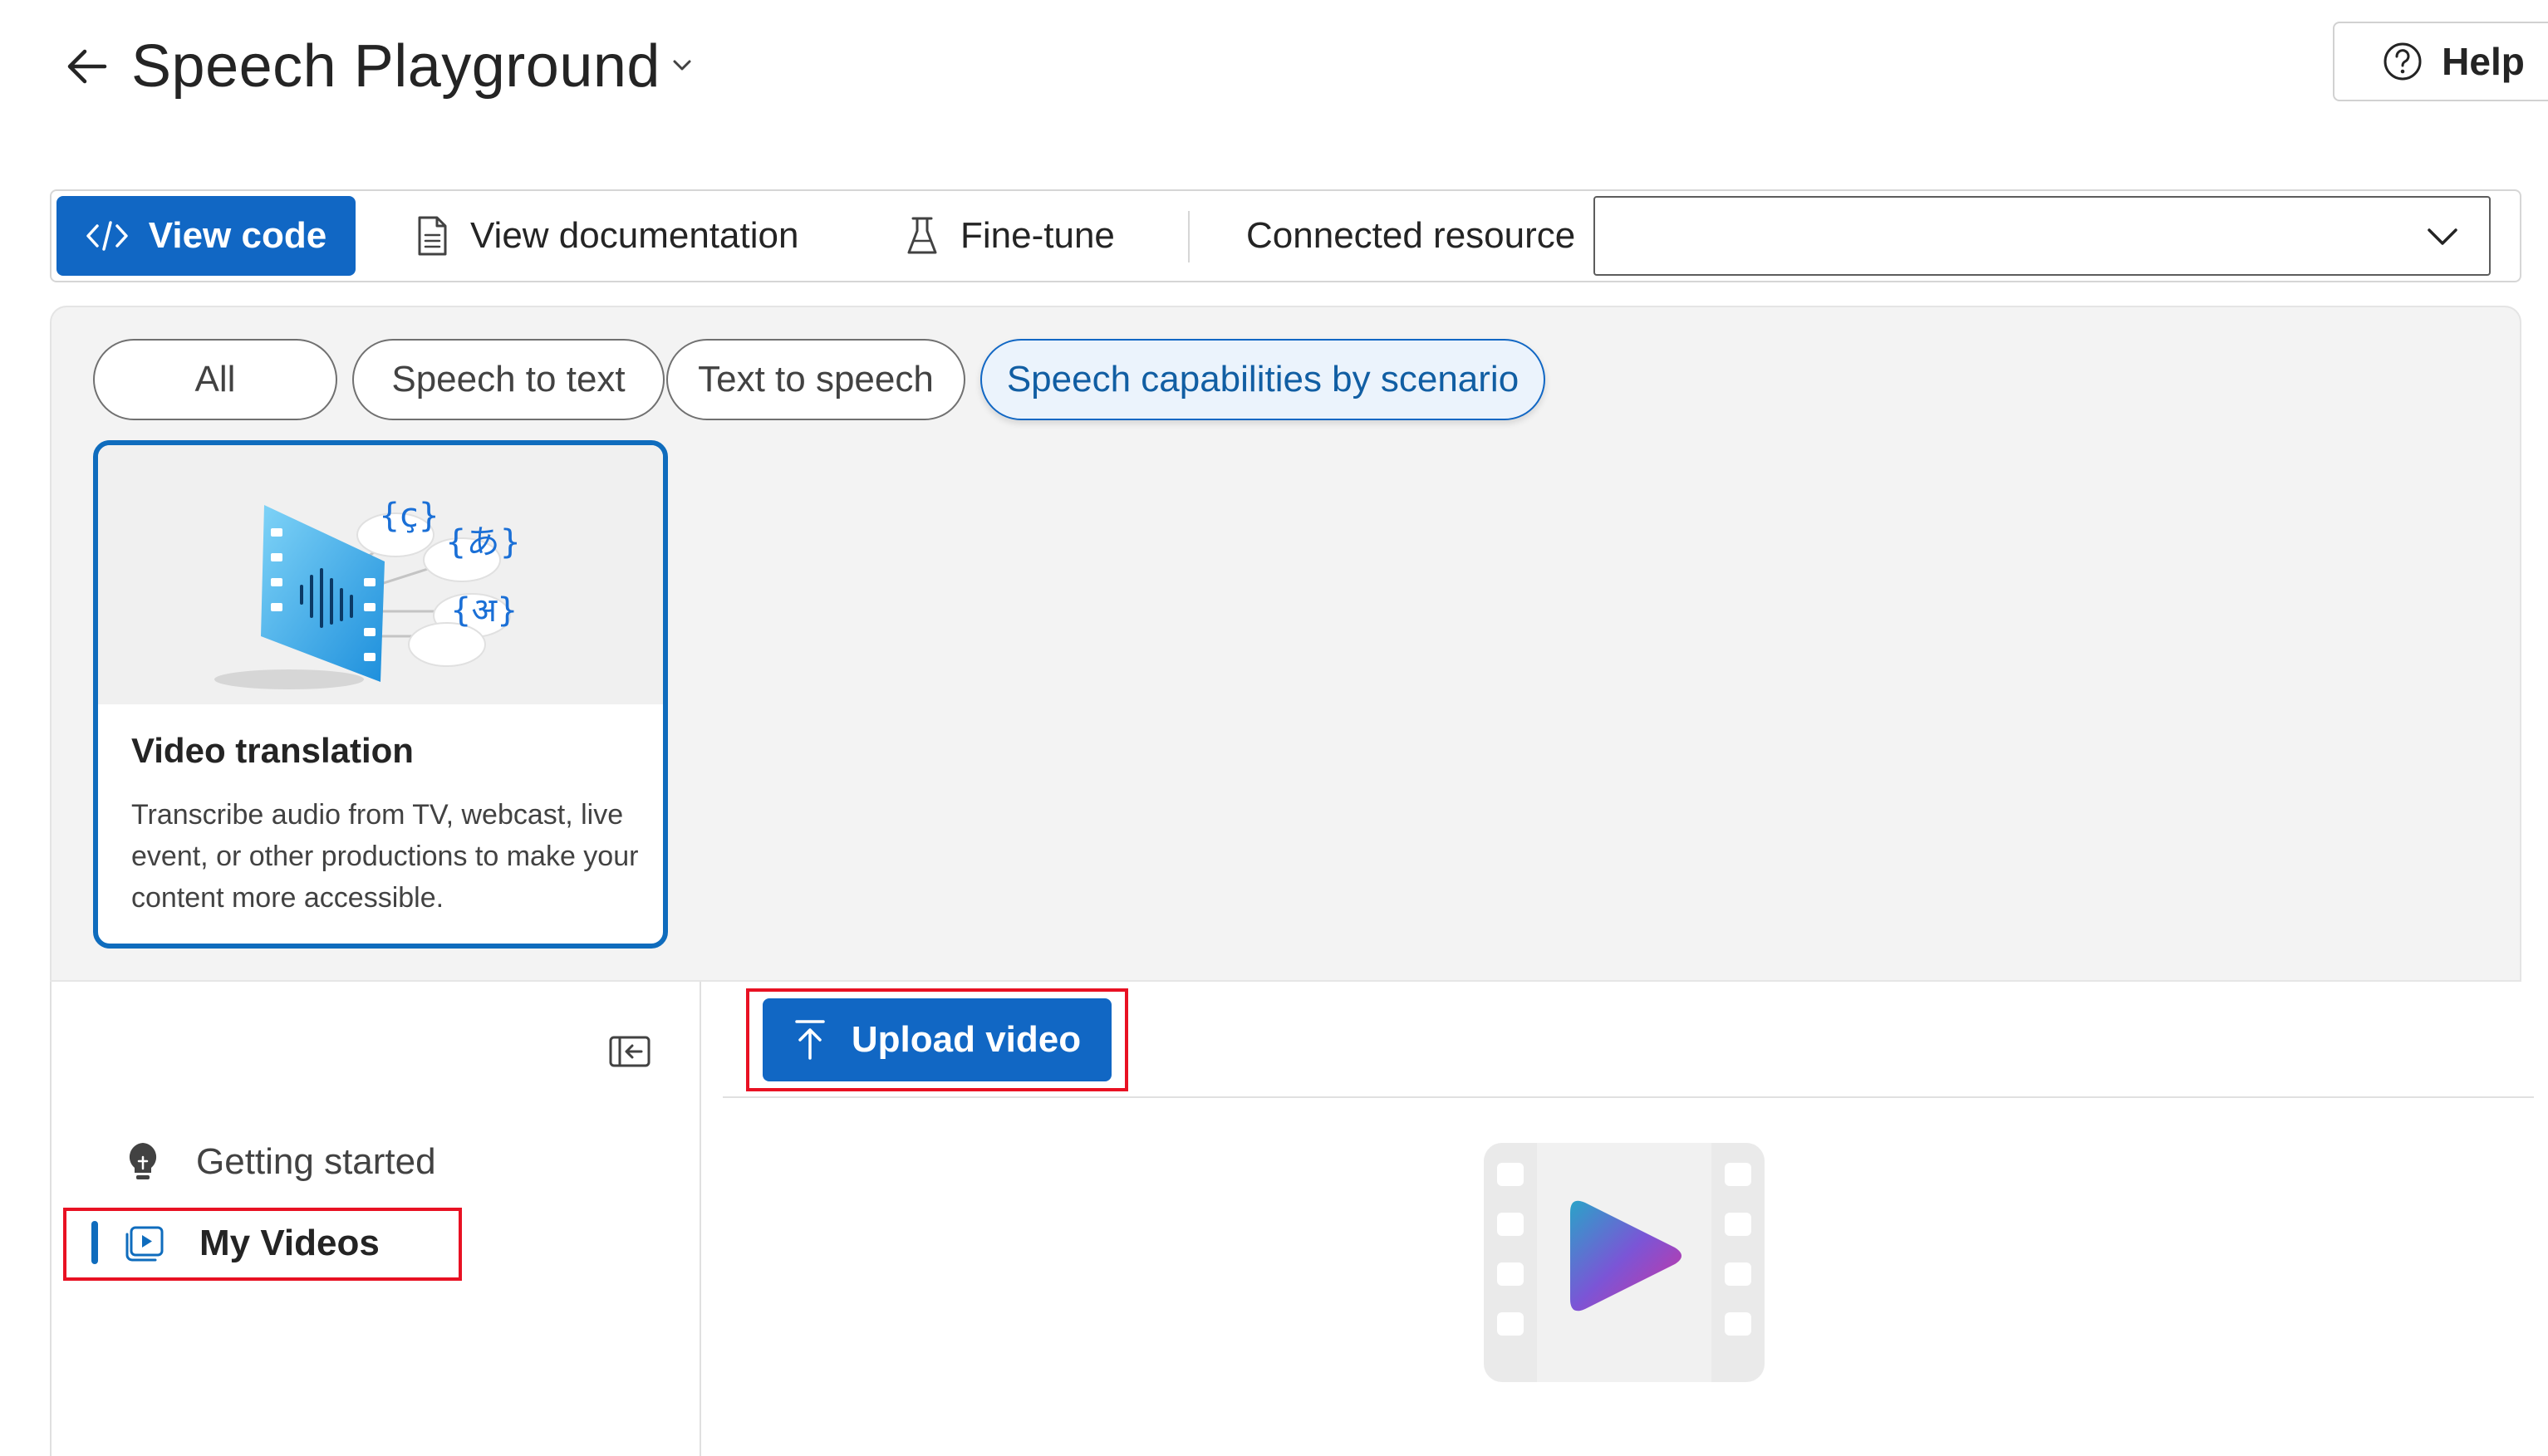  Describe the element at coordinates (634, 235) in the screenshot. I see `view-documentation-label: View documentation` at that location.